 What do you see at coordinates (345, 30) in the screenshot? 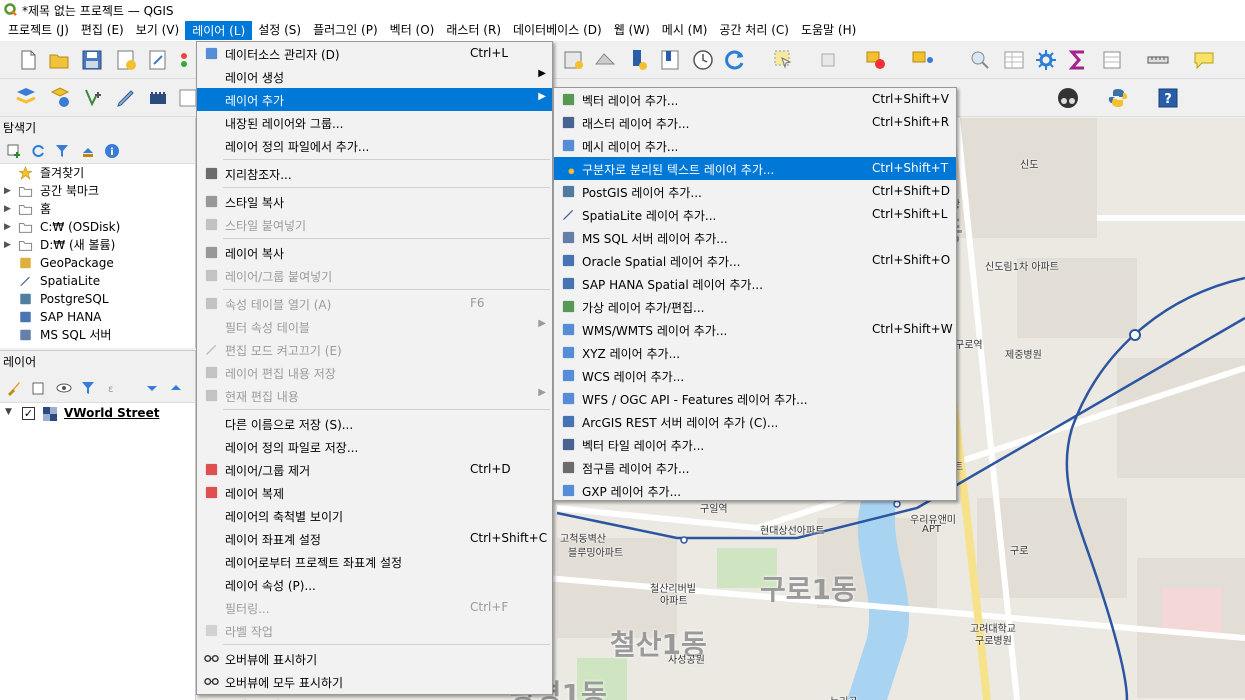
I see `menu-5: 플러그인 (P)` at bounding box center [345, 30].